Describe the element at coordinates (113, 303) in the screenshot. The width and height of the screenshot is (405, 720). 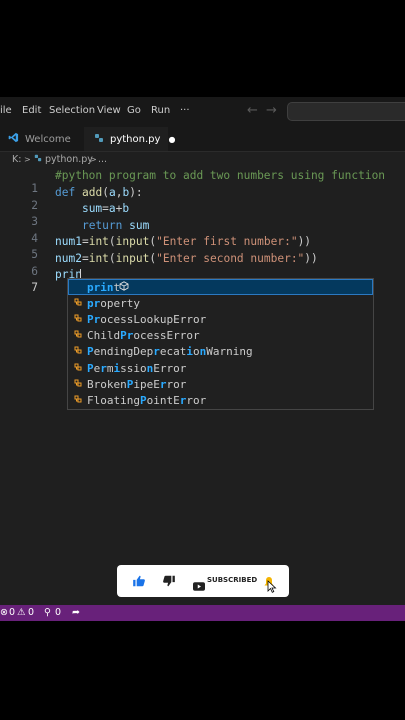
I see `suggestion-label: property` at that location.